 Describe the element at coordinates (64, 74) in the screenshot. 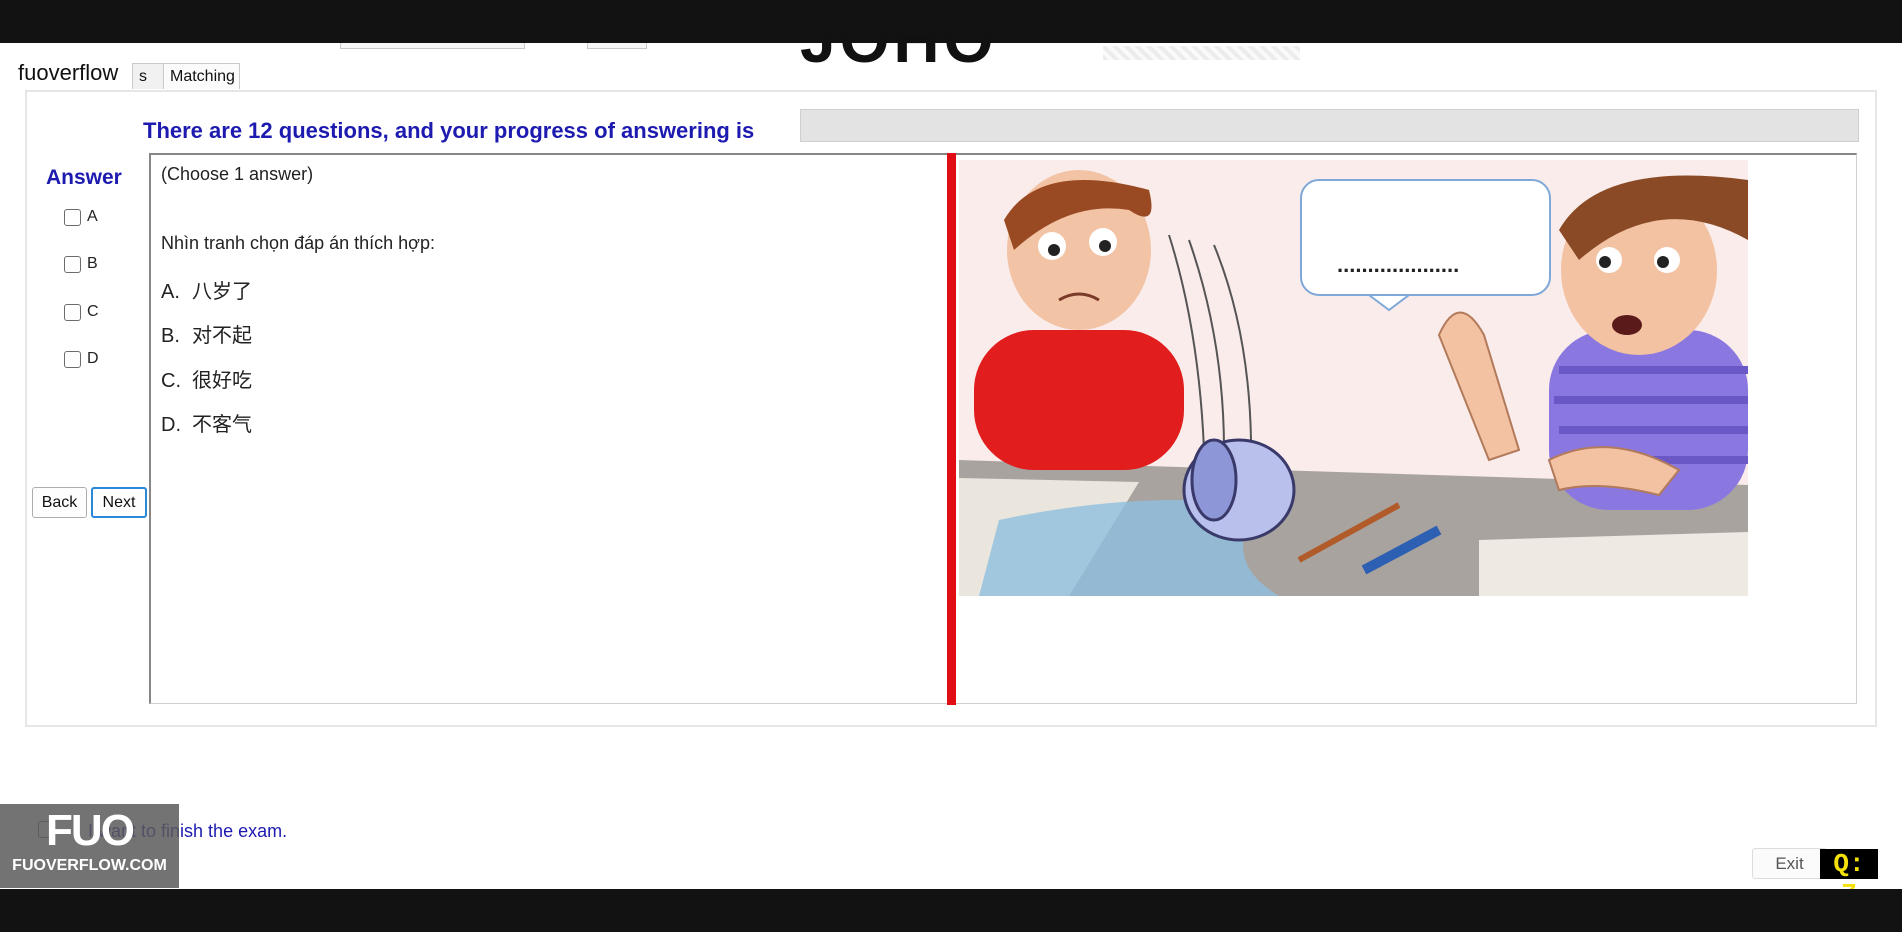

I see `brand-label: fuoverflow` at that location.